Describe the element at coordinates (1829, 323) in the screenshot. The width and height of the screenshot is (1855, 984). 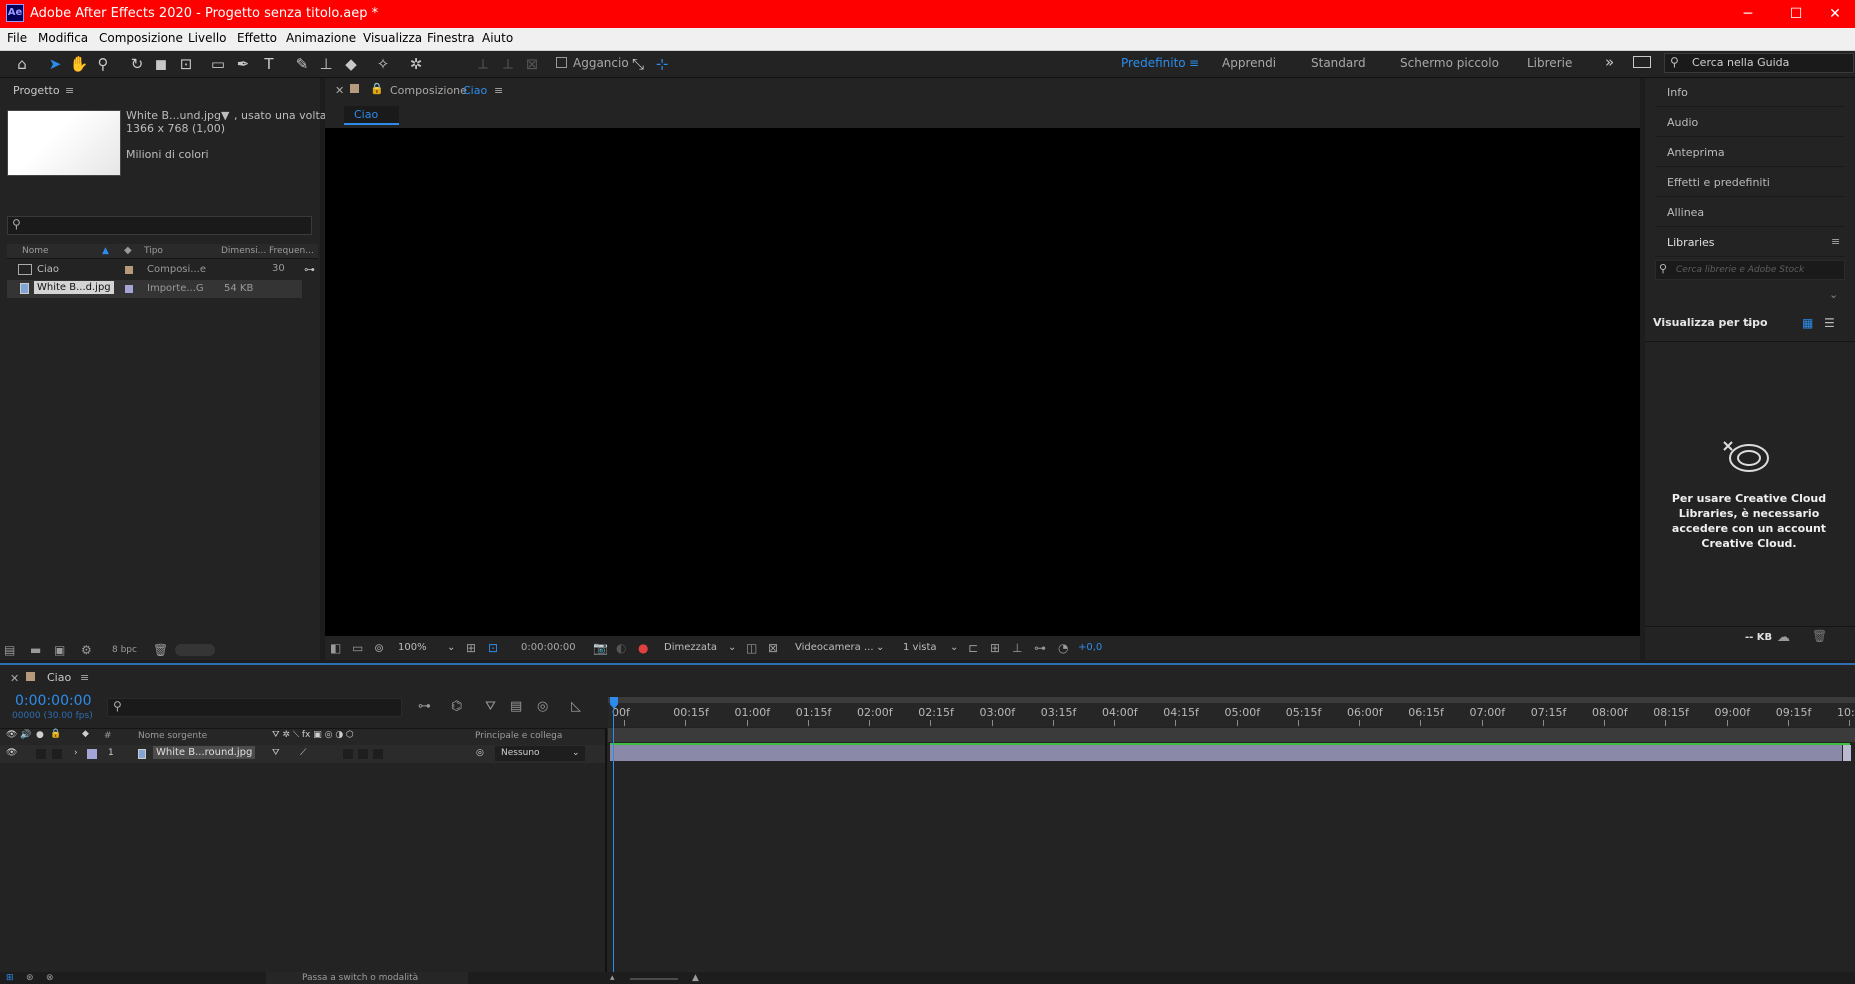
I see `list-view-icon: ☰` at that location.